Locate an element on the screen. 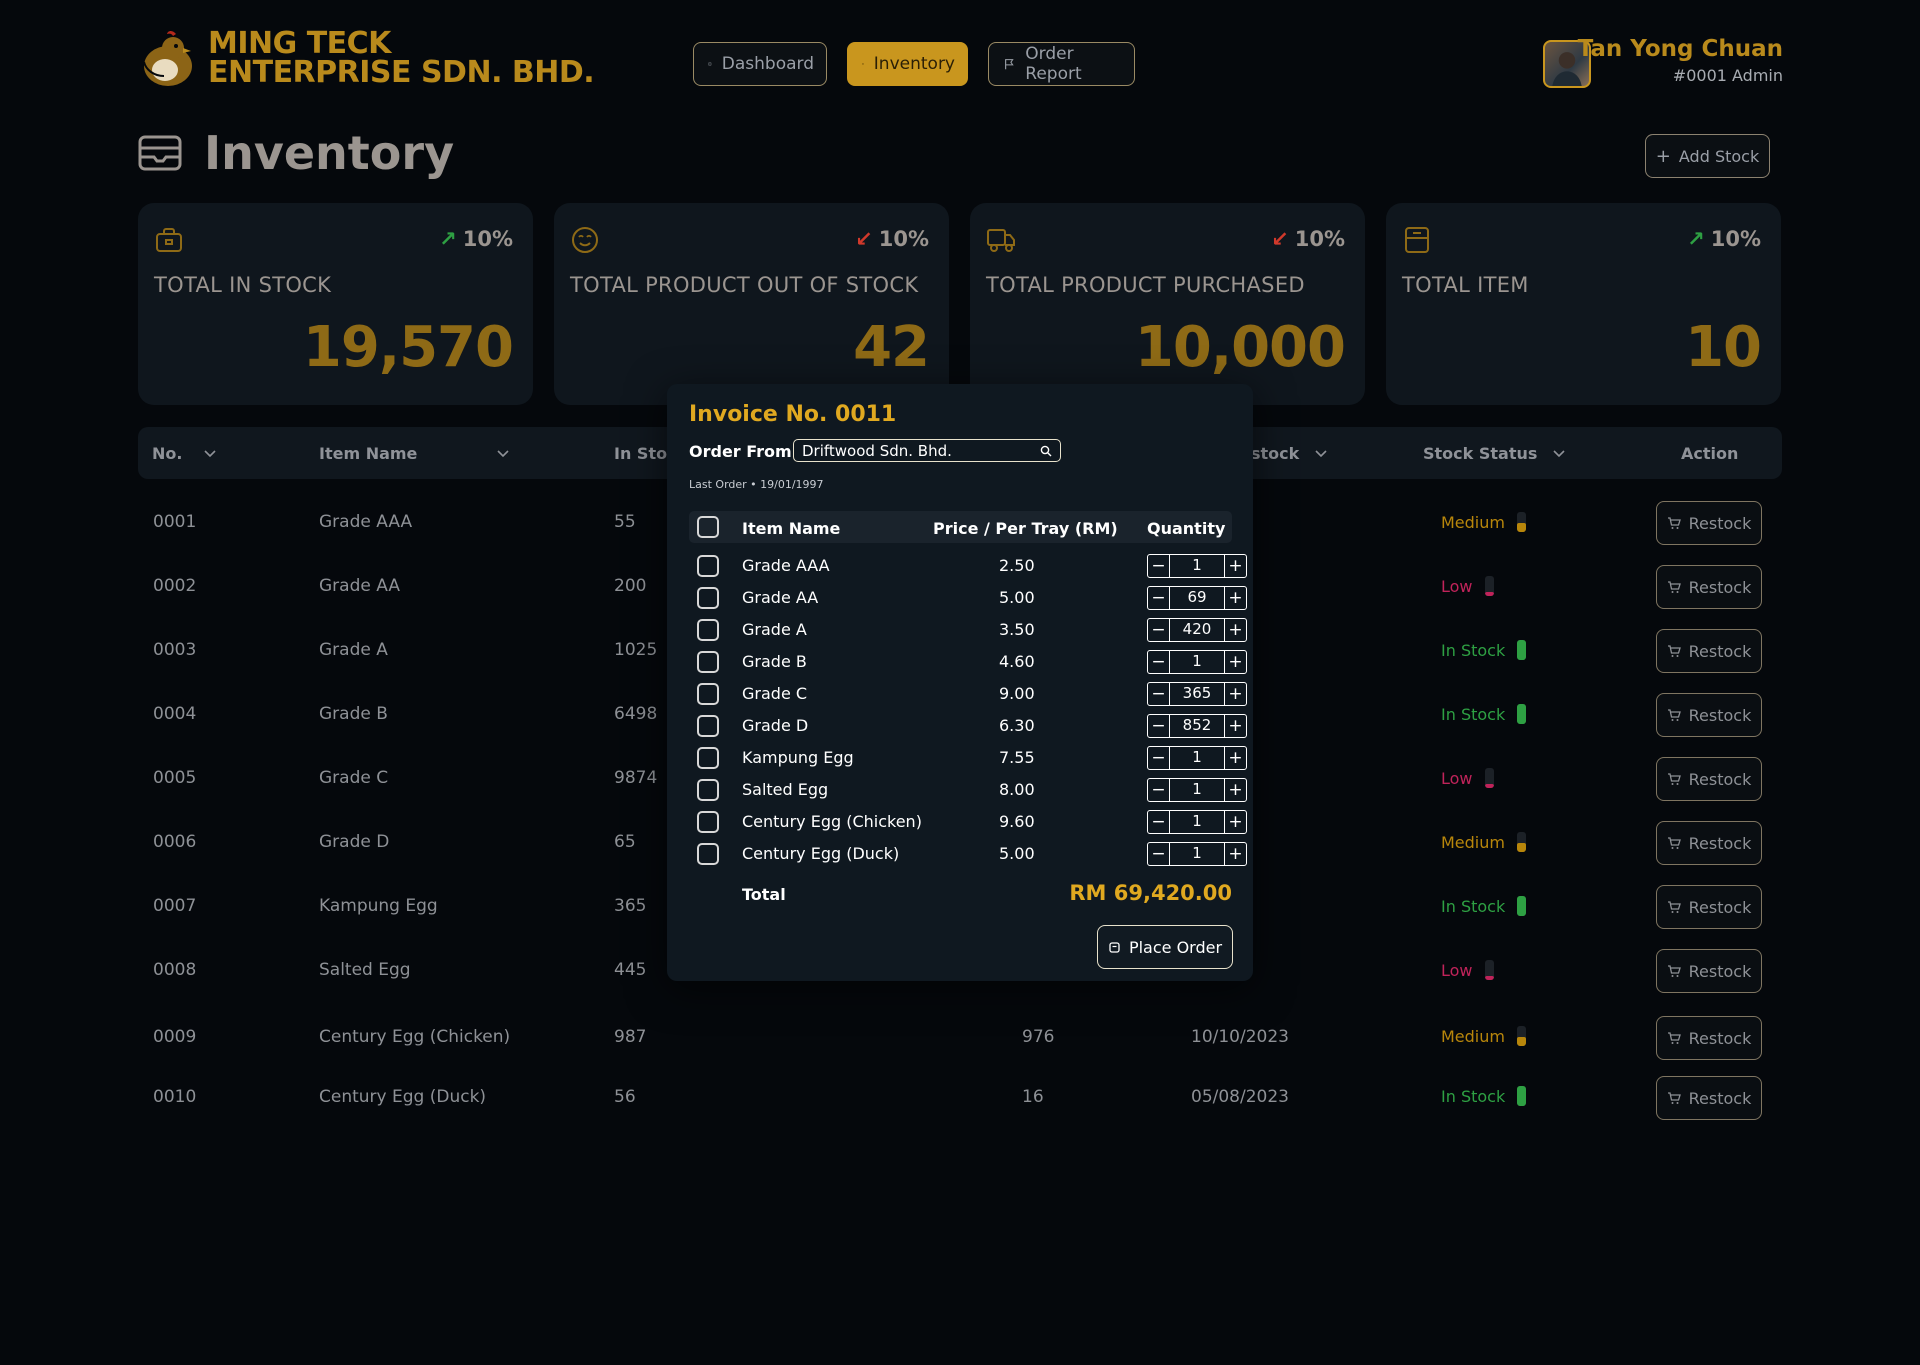 The width and height of the screenshot is (1920, 1365). column-header: Item Name is located at coordinates (791, 528).